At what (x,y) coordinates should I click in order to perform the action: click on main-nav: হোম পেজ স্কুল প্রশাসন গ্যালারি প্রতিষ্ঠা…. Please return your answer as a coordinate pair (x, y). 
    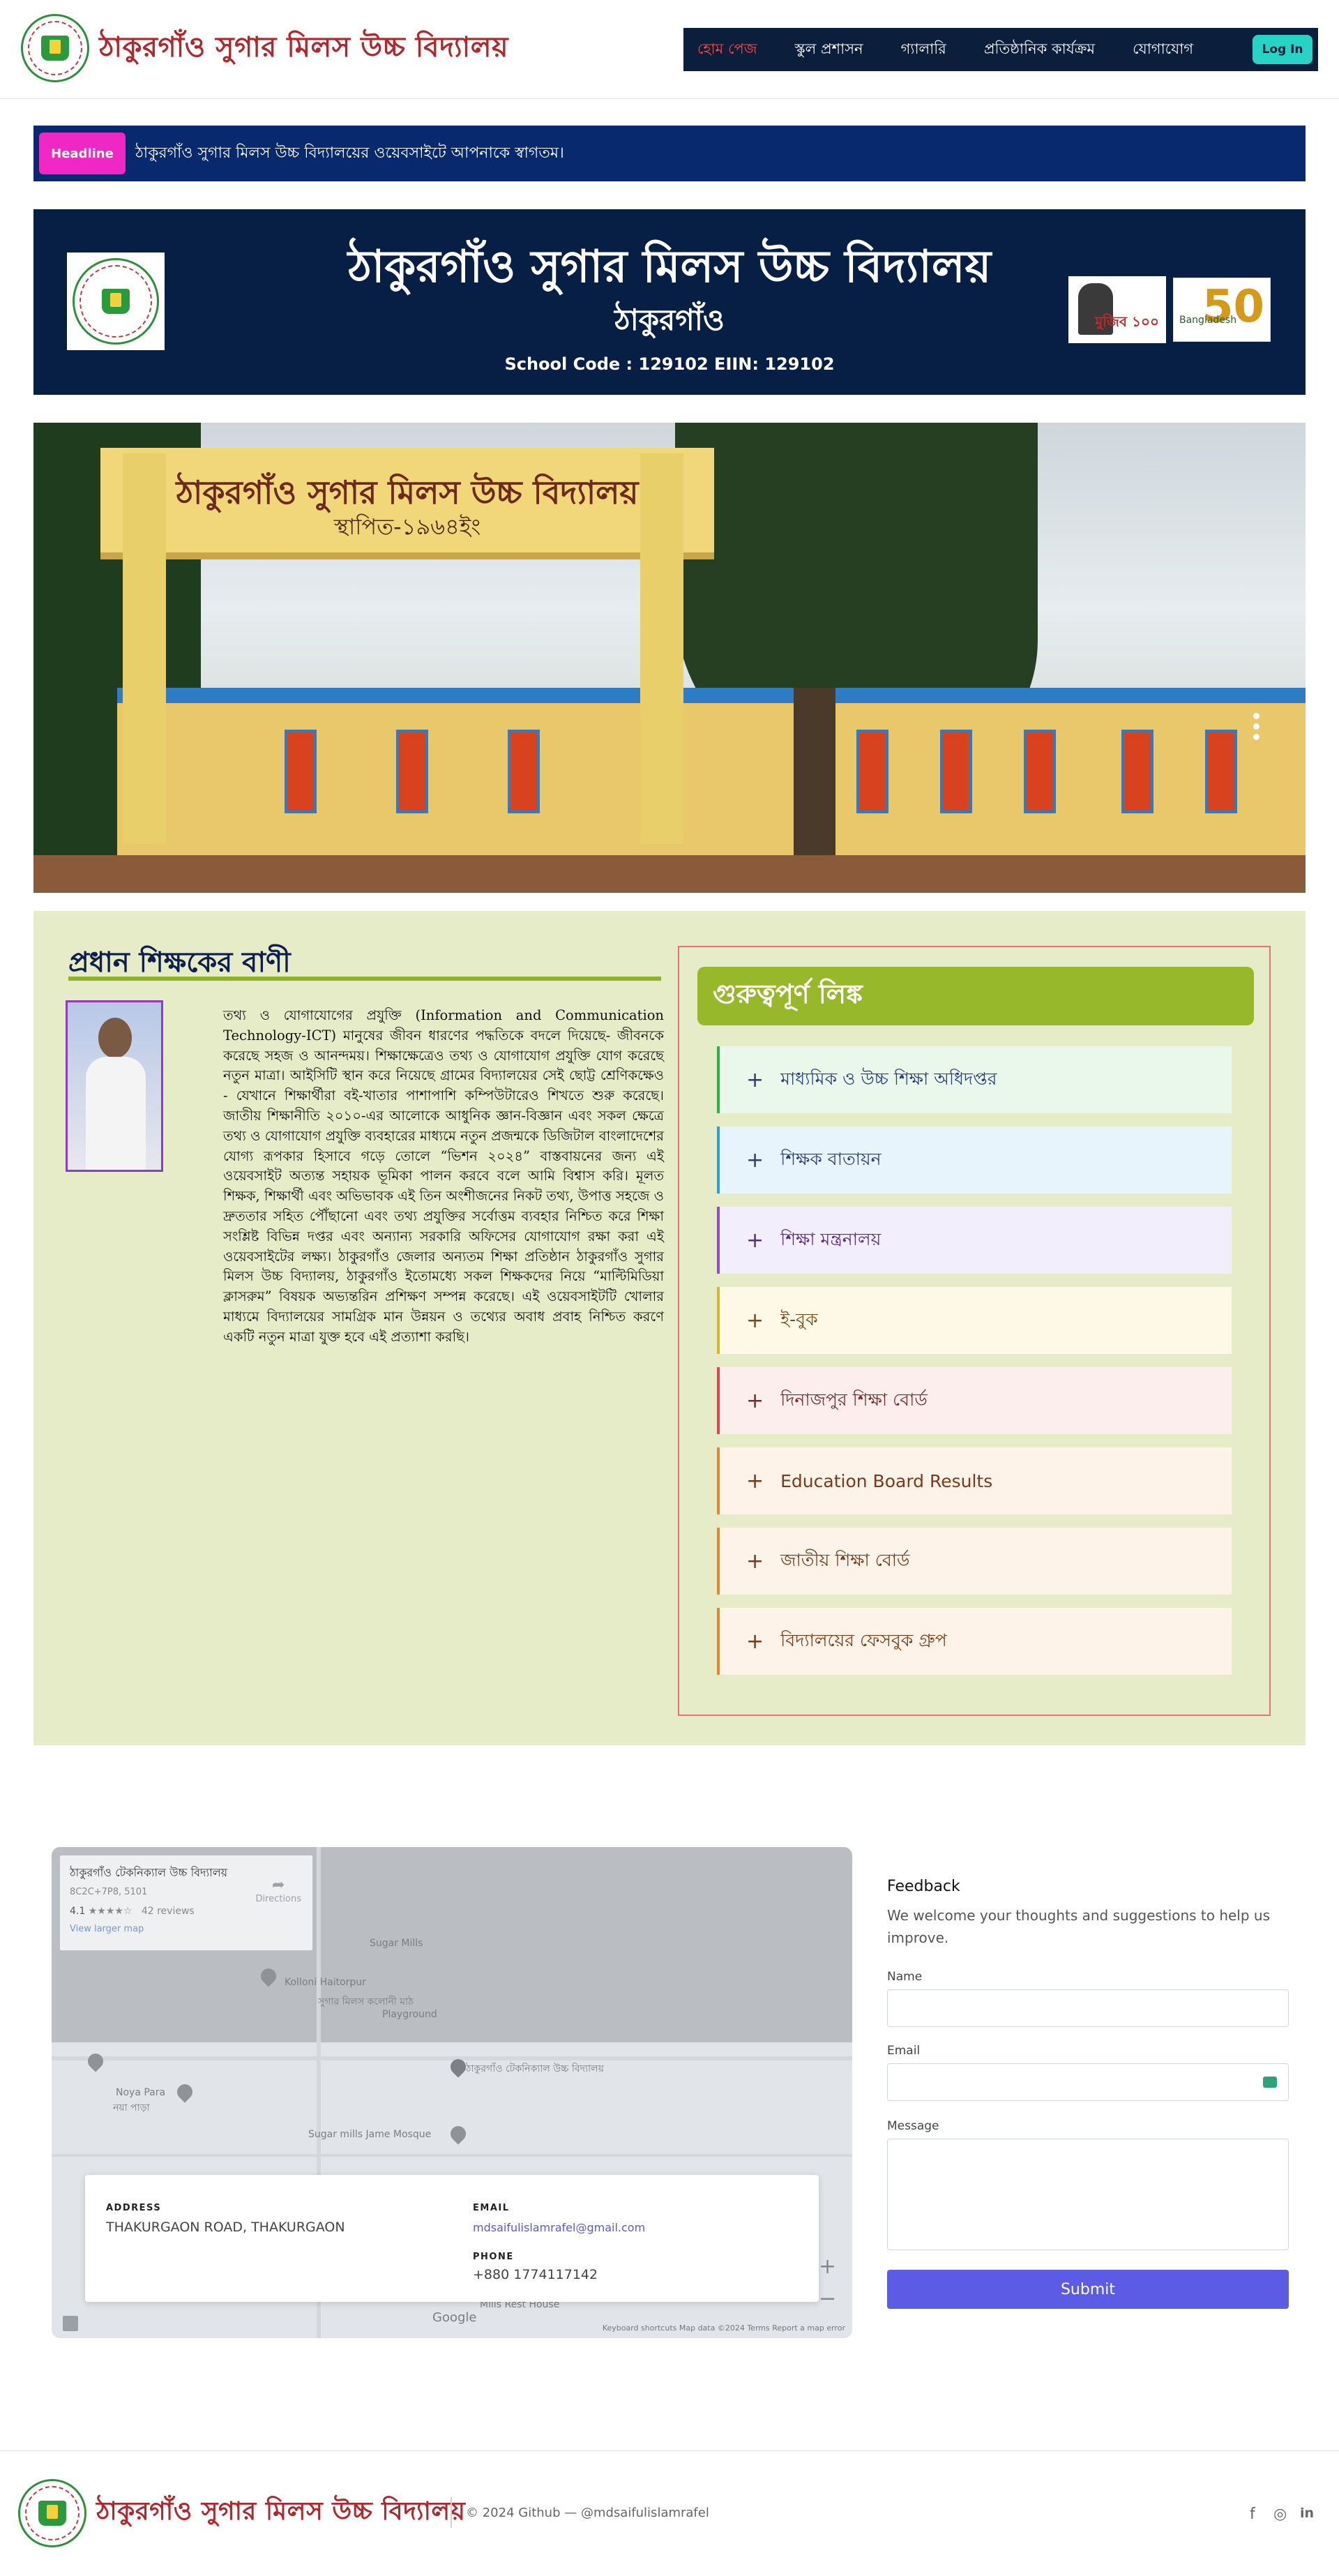
    Looking at the image, I should click on (1000, 49).